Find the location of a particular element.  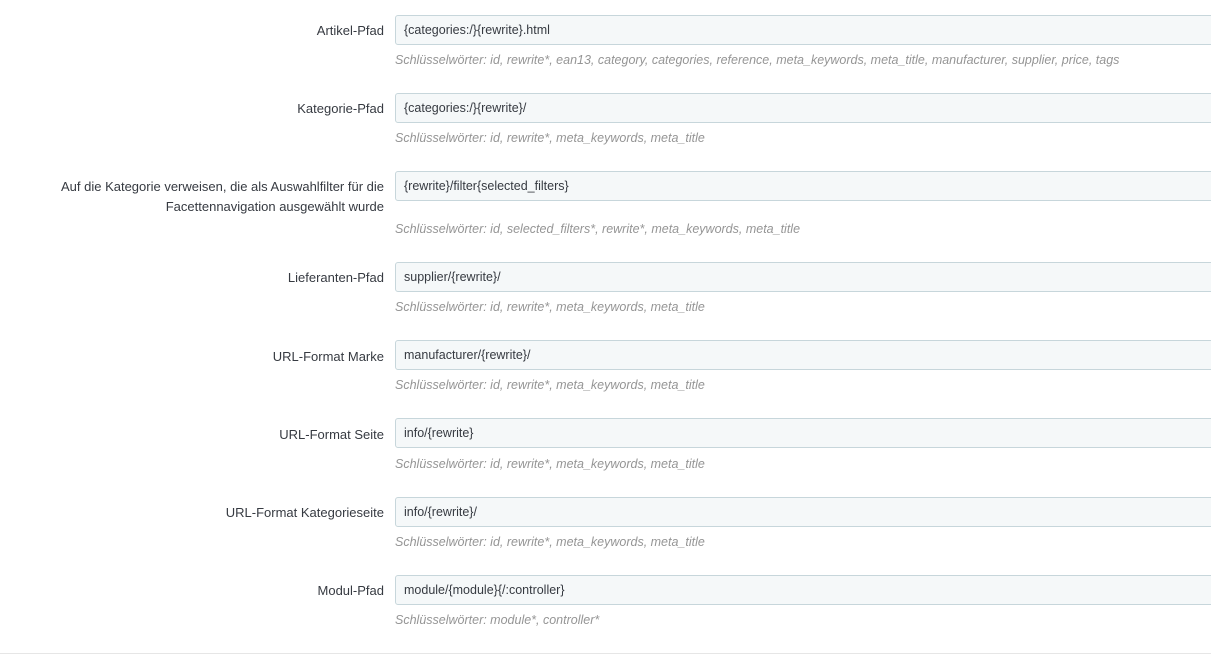

manufacturer-route-input is located at coordinates (803, 355).